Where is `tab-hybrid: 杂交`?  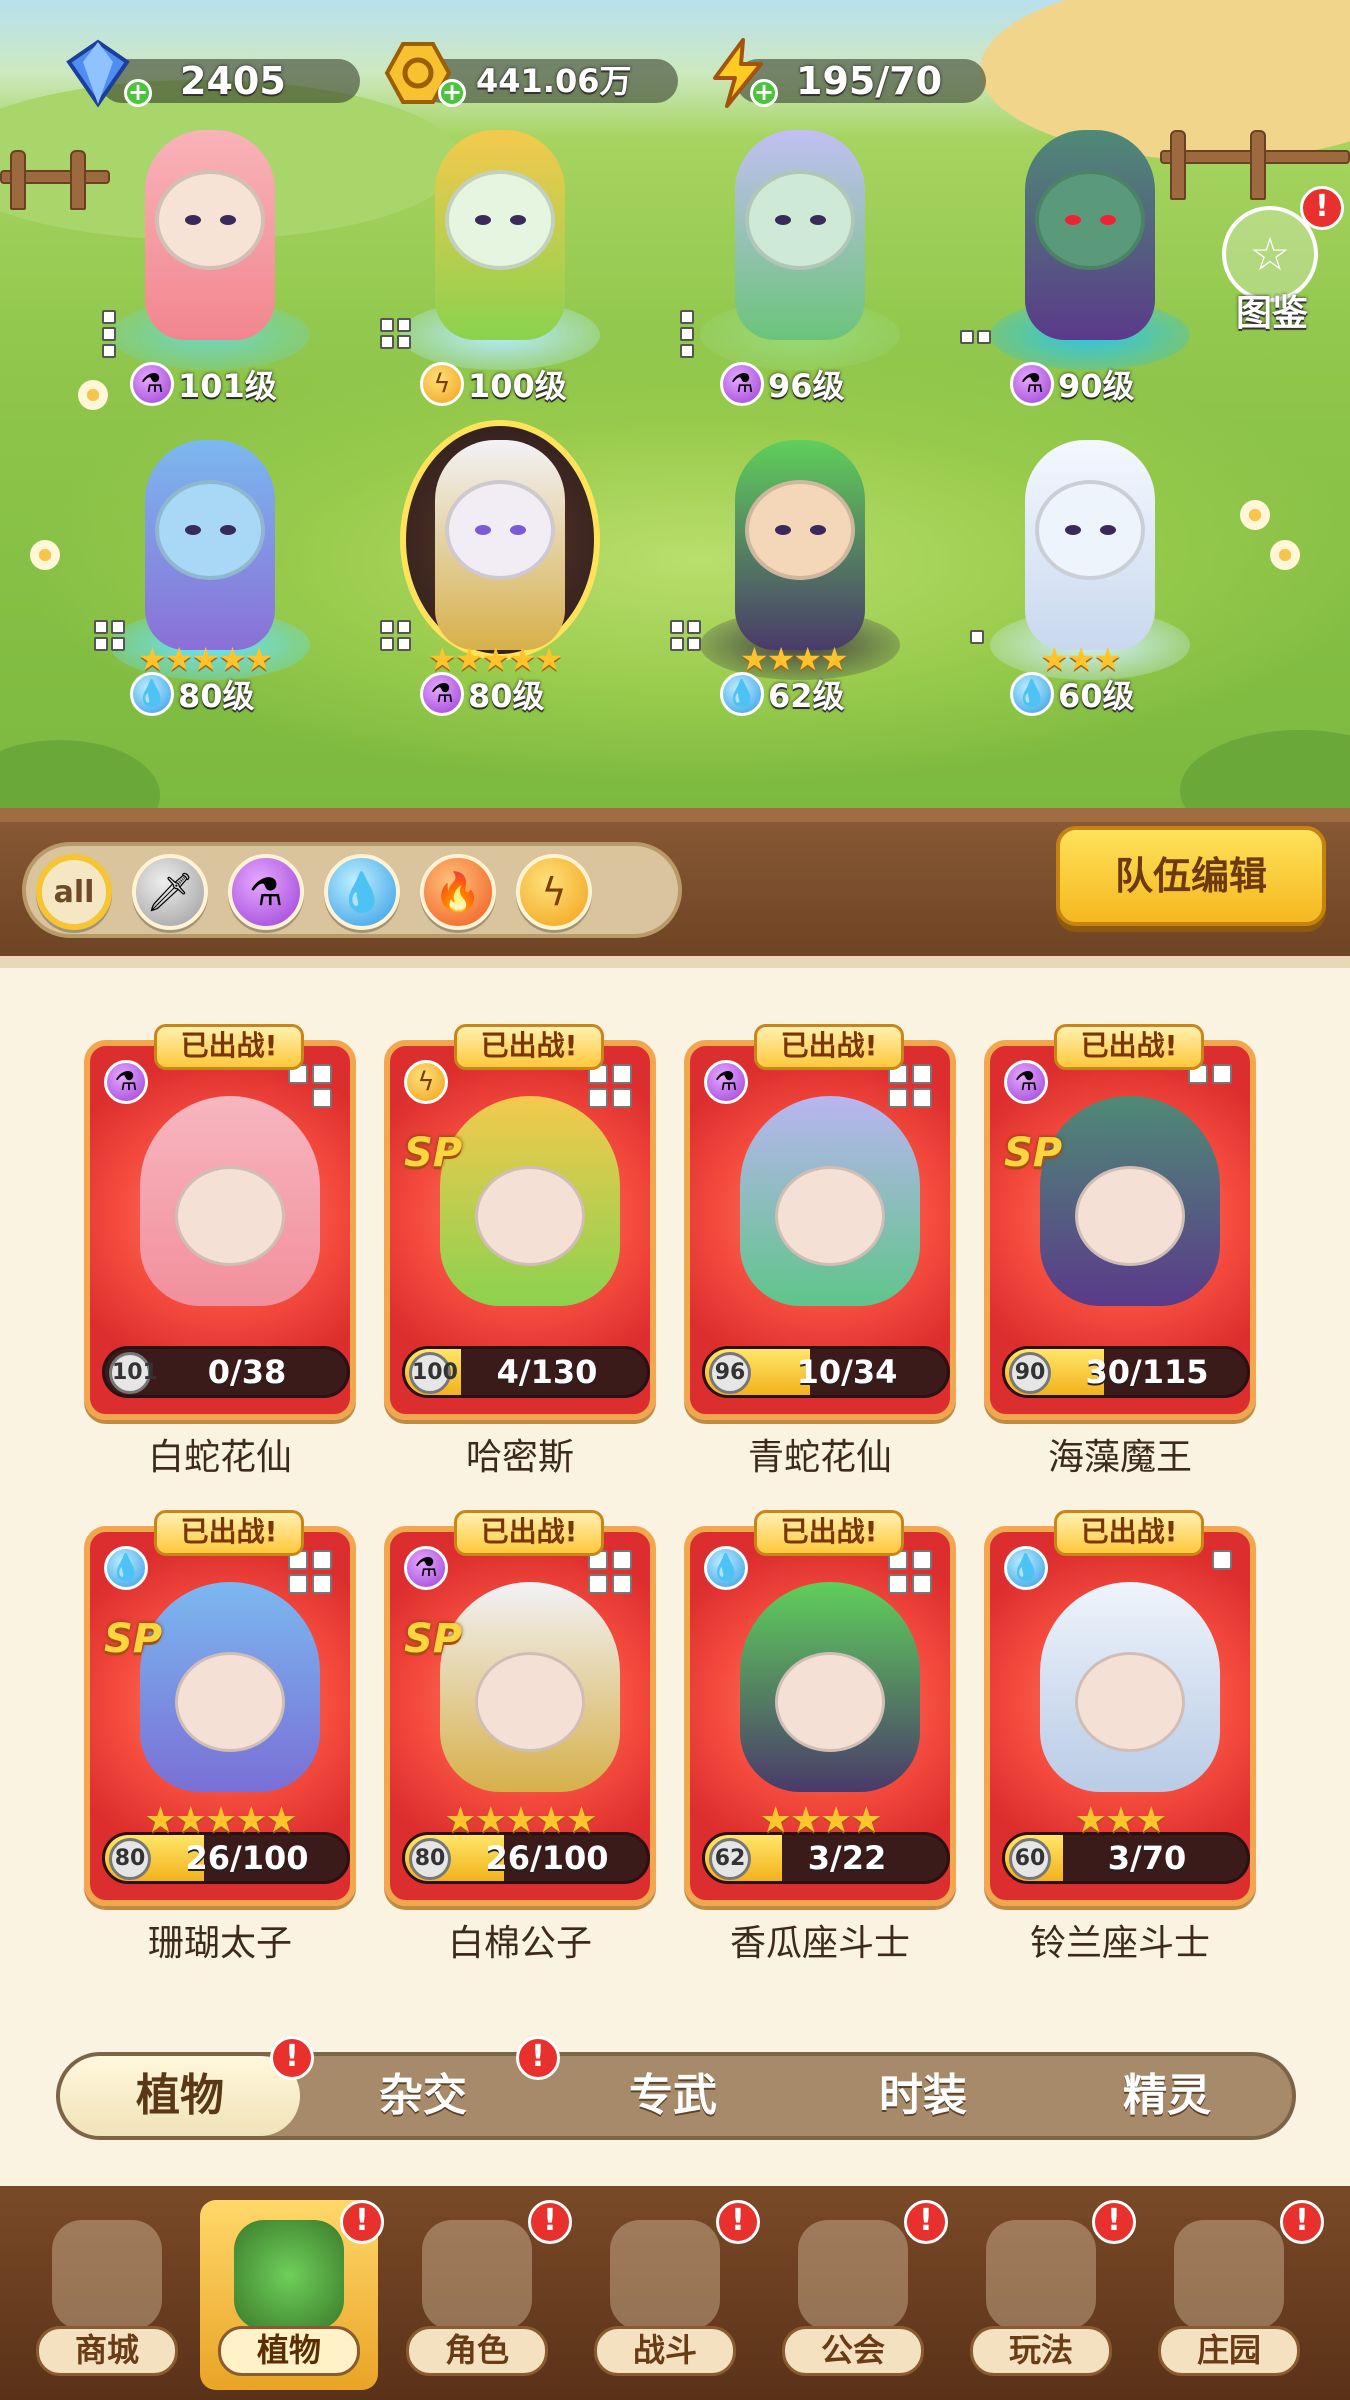
tab-hybrid: 杂交 is located at coordinates (423, 2096).